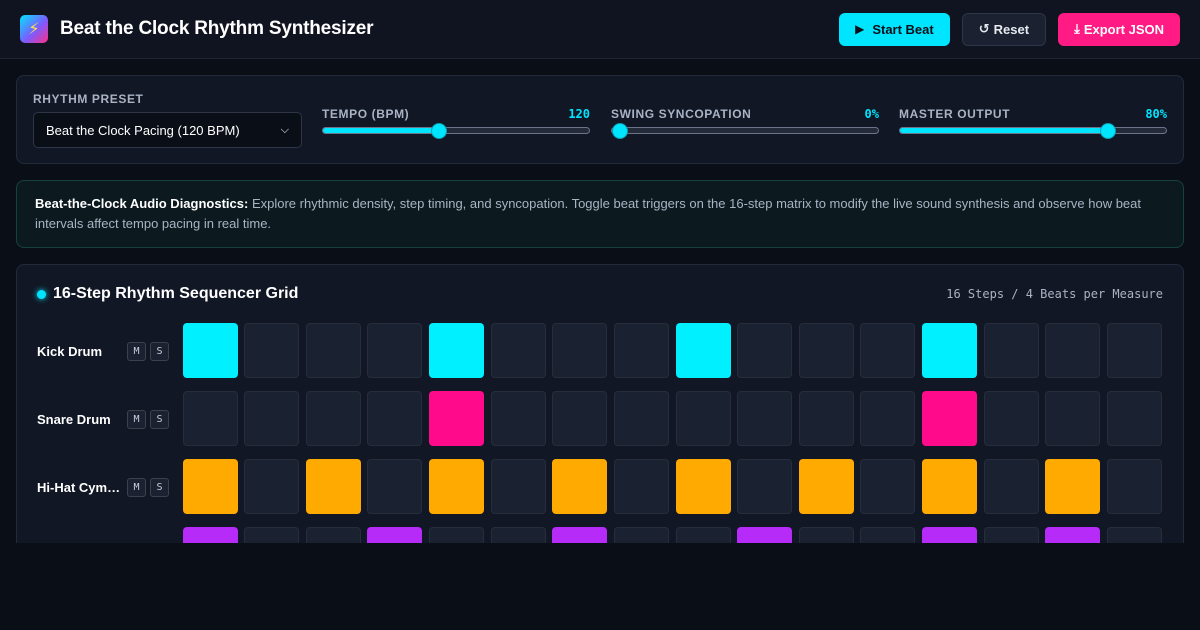 The height and width of the screenshot is (630, 1200). Describe the element at coordinates (1108, 130) in the screenshot. I see `master-slider-thumb` at that location.